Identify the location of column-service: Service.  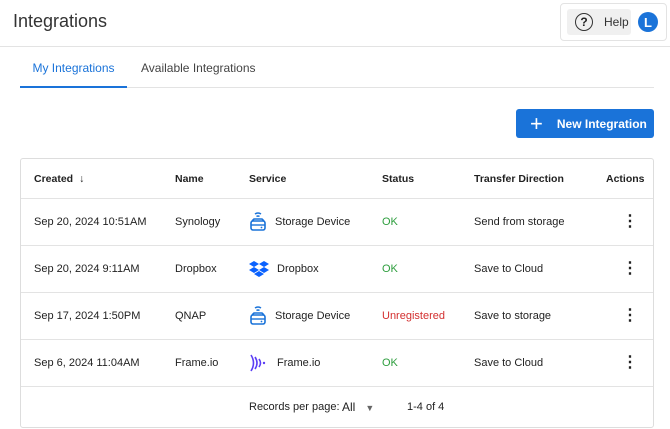
(268, 178).